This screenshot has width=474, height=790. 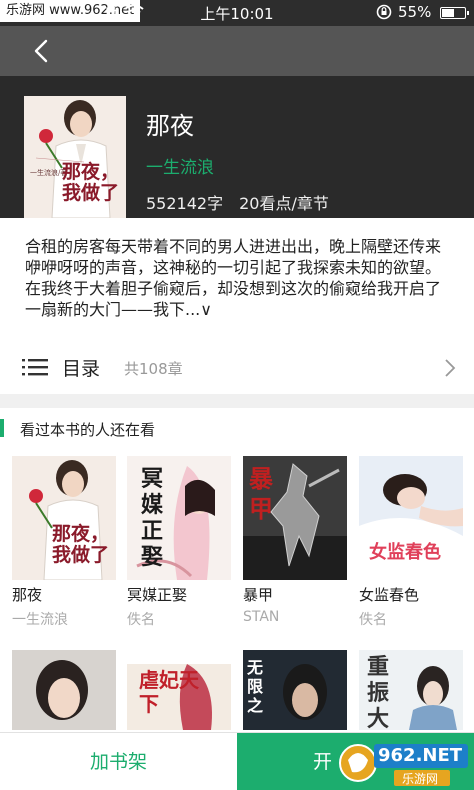 I want to click on battery-percent: 55%, so click(x=415, y=12).